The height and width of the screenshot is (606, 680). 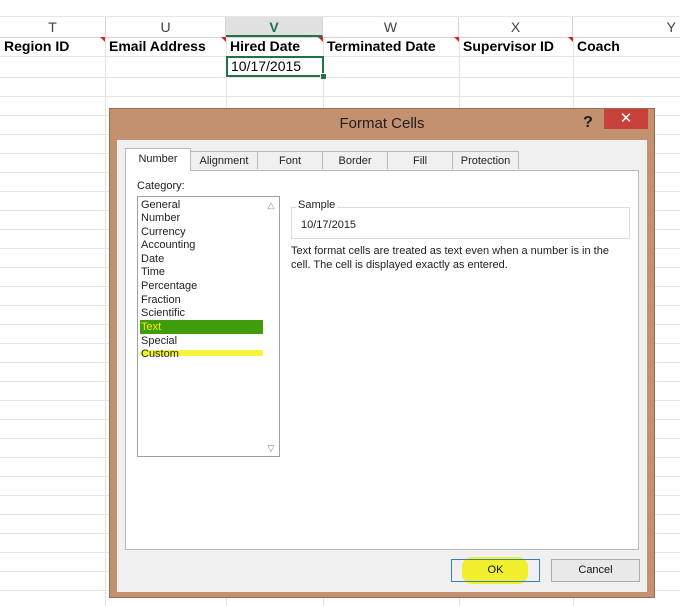 I want to click on category-number: Number, so click(x=201, y=218).